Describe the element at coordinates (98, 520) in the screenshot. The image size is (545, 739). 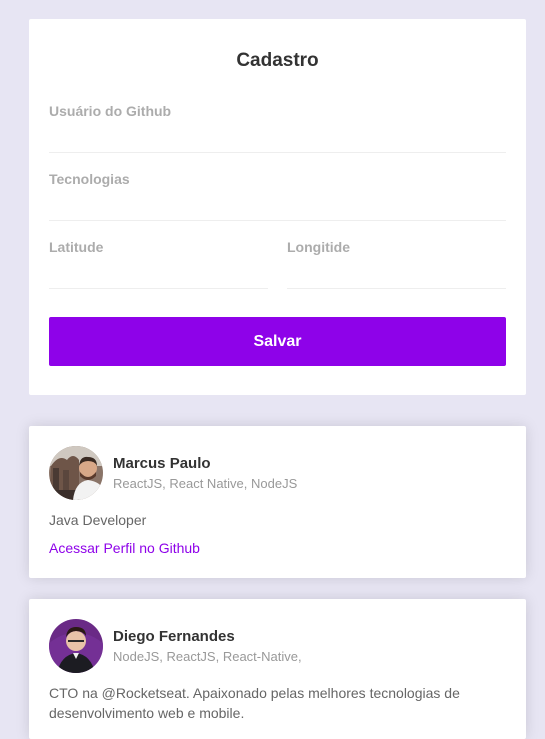
I see `dev-bio: Java Developer` at that location.